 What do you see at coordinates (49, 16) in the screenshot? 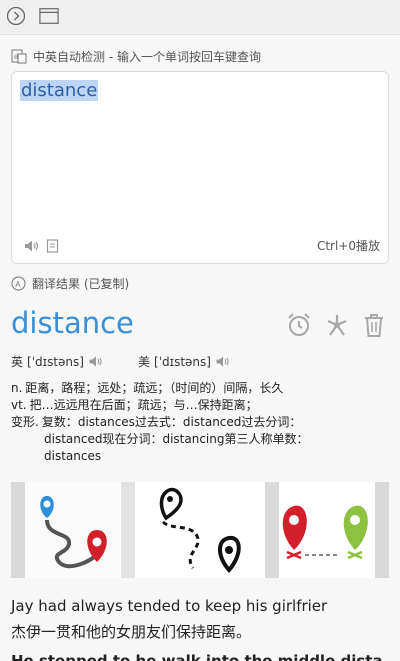
I see `window-icon` at bounding box center [49, 16].